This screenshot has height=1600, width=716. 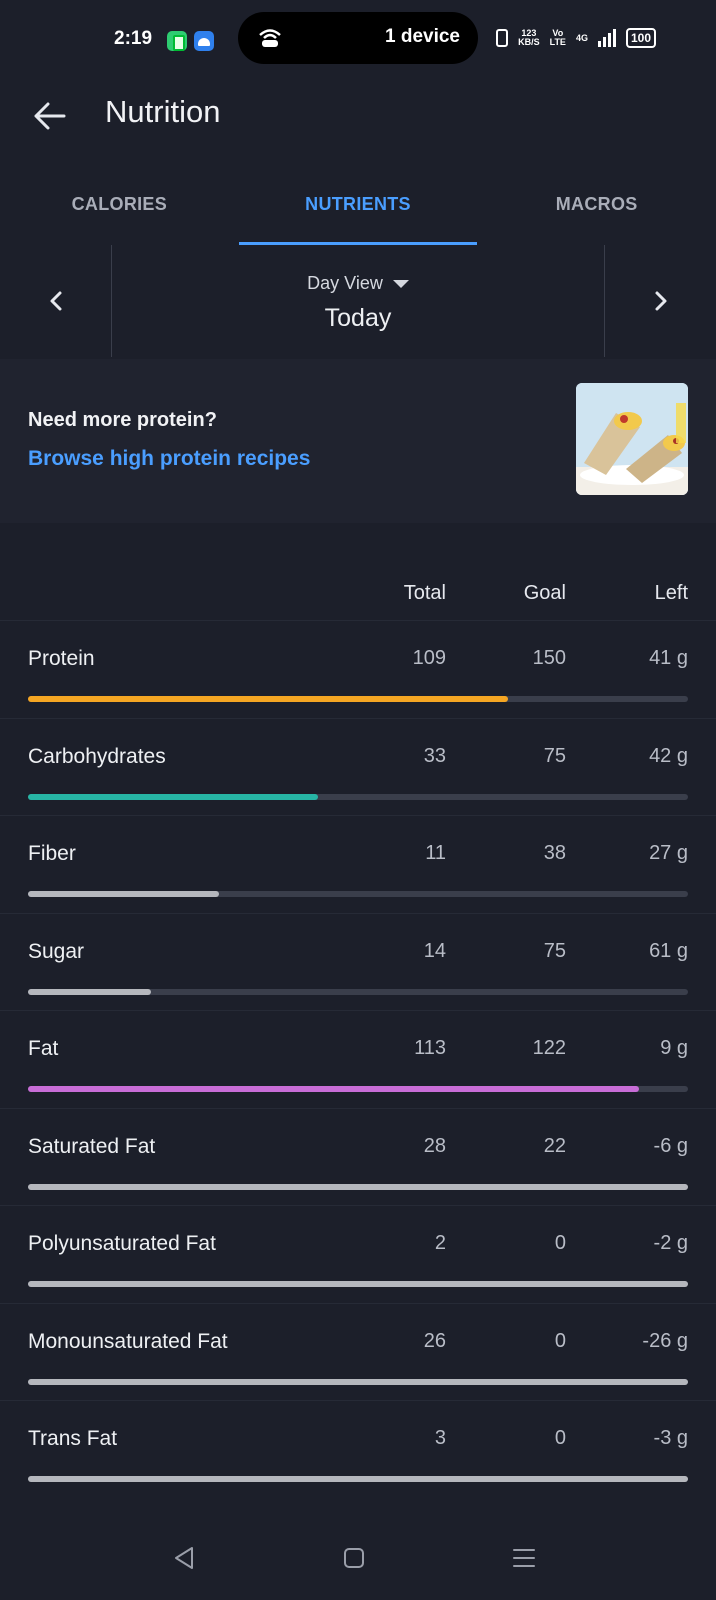 What do you see at coordinates (665, 1340) in the screenshot?
I see `nutrient-left: -26 g` at bounding box center [665, 1340].